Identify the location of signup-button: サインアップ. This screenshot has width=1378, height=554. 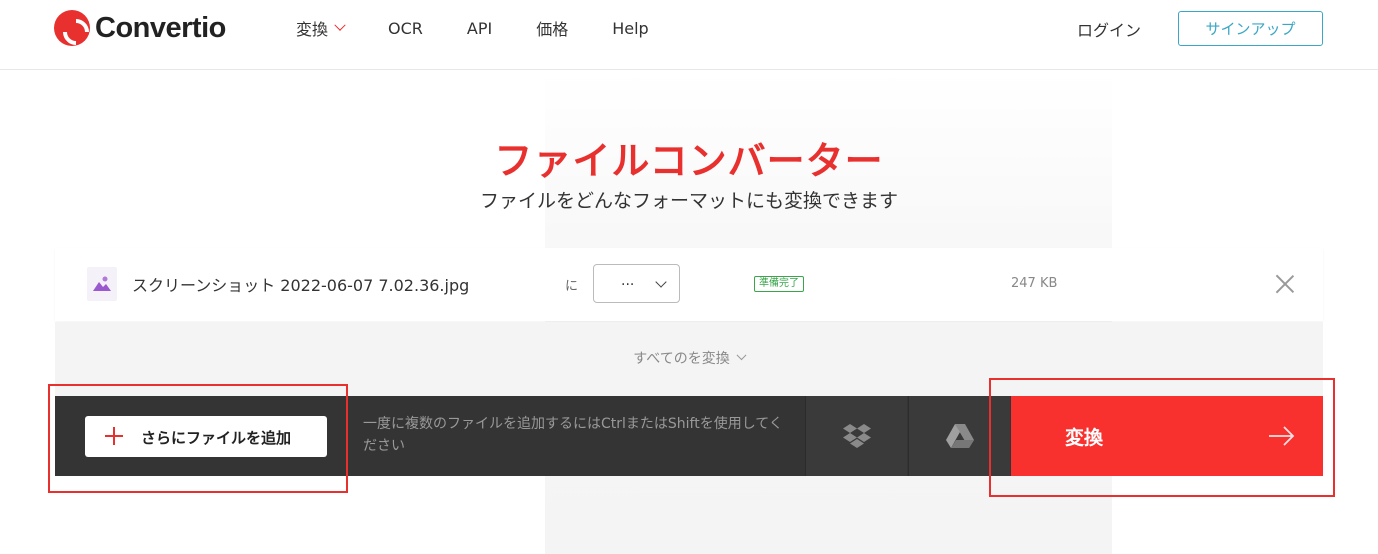
(1250, 28).